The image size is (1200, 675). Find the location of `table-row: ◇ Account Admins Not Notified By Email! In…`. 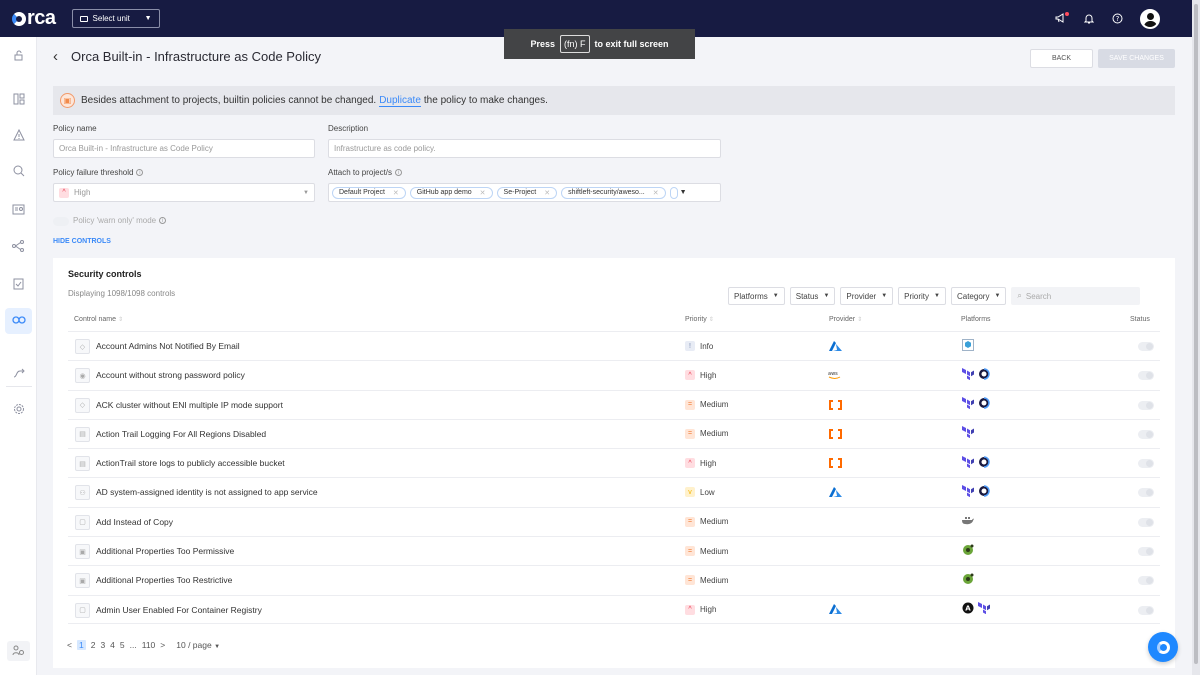

table-row: ◇ Account Admins Not Notified By Email! In… is located at coordinates (614, 345).